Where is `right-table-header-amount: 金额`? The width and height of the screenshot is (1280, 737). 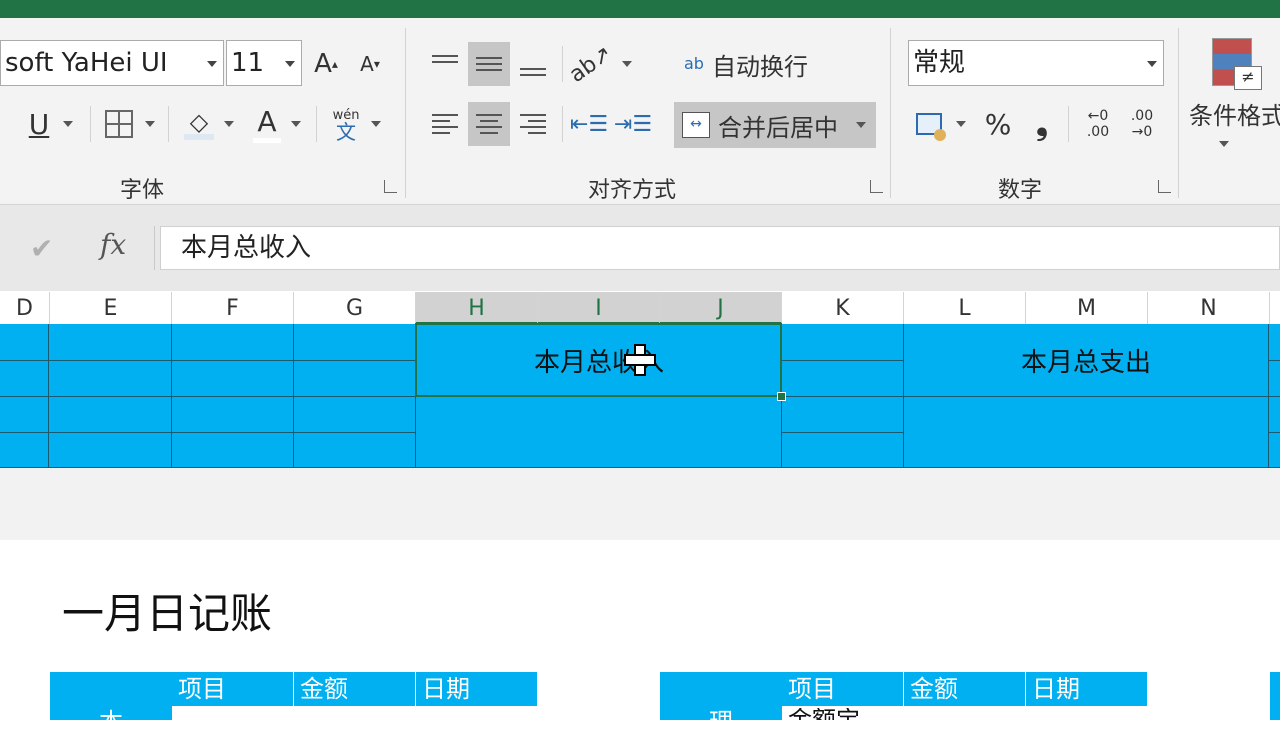 right-table-header-amount: 金额 is located at coordinates (965, 689).